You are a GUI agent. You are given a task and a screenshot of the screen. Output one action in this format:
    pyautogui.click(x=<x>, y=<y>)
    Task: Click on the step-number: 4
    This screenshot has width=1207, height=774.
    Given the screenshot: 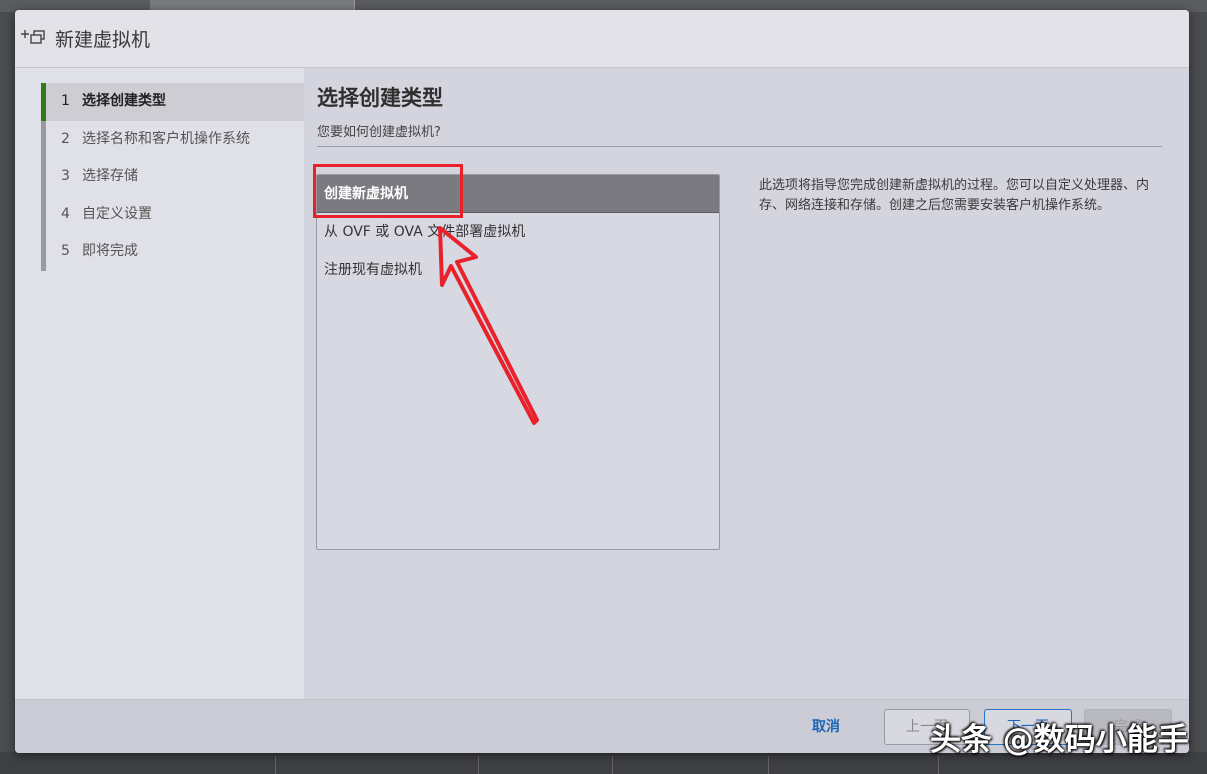 What is the action you would take?
    pyautogui.click(x=65, y=213)
    